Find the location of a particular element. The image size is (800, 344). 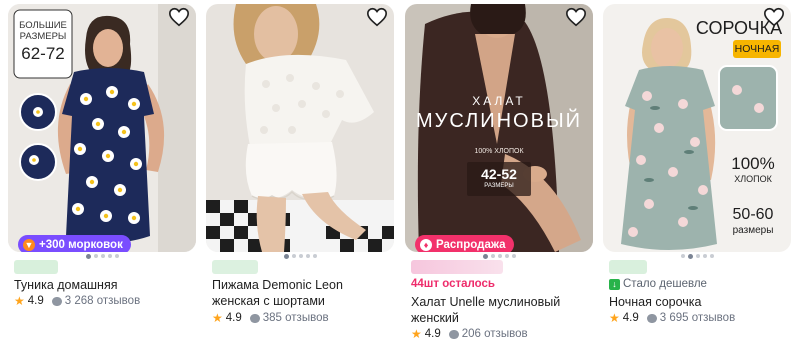

rating-row: ★ 4.9 3 695 отзывов is located at coordinates (672, 318).